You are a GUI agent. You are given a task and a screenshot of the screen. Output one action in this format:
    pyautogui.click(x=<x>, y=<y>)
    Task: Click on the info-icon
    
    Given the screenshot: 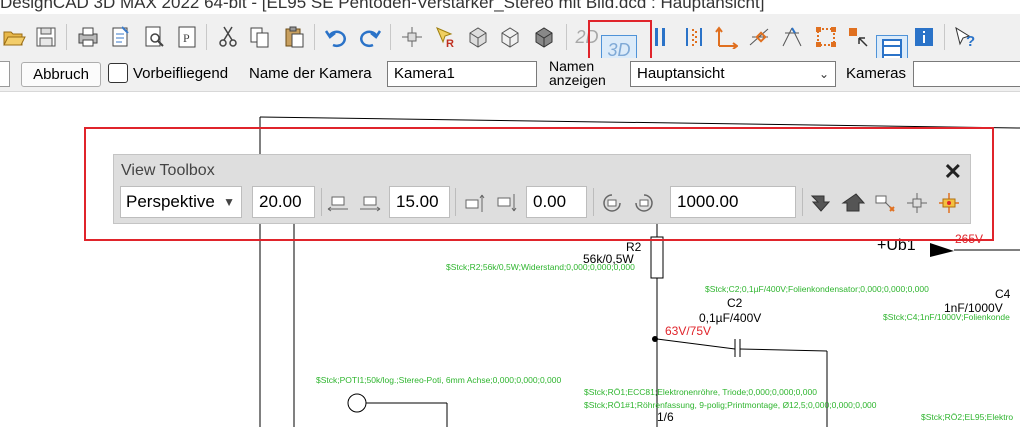 What is the action you would take?
    pyautogui.click(x=924, y=37)
    